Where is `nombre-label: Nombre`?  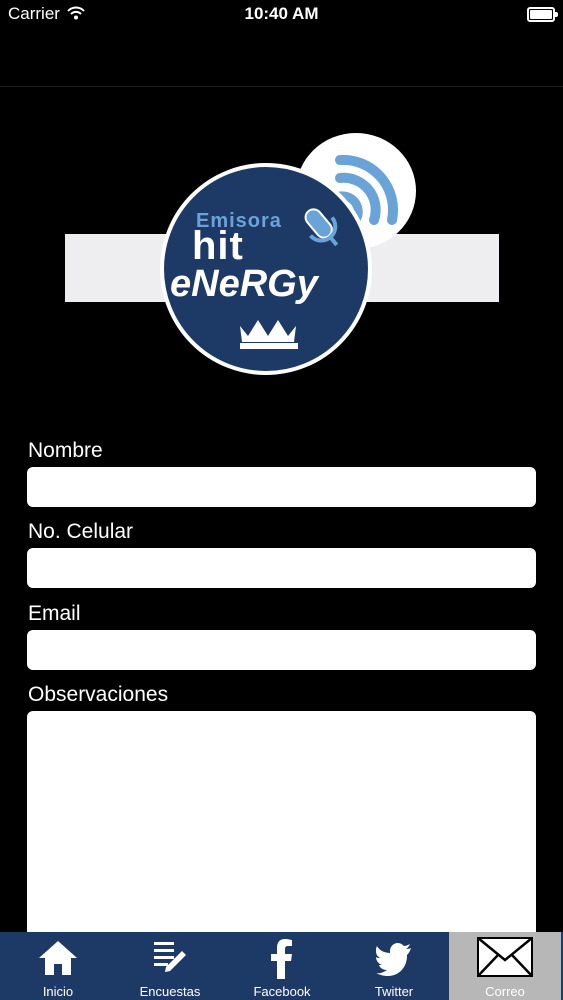 nombre-label: Nombre is located at coordinates (65, 450).